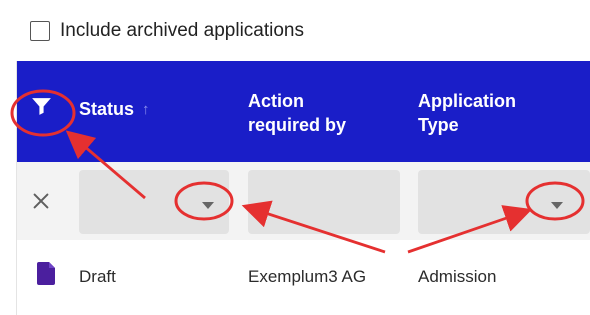  I want to click on application-type-filter-dropdown, so click(504, 202).